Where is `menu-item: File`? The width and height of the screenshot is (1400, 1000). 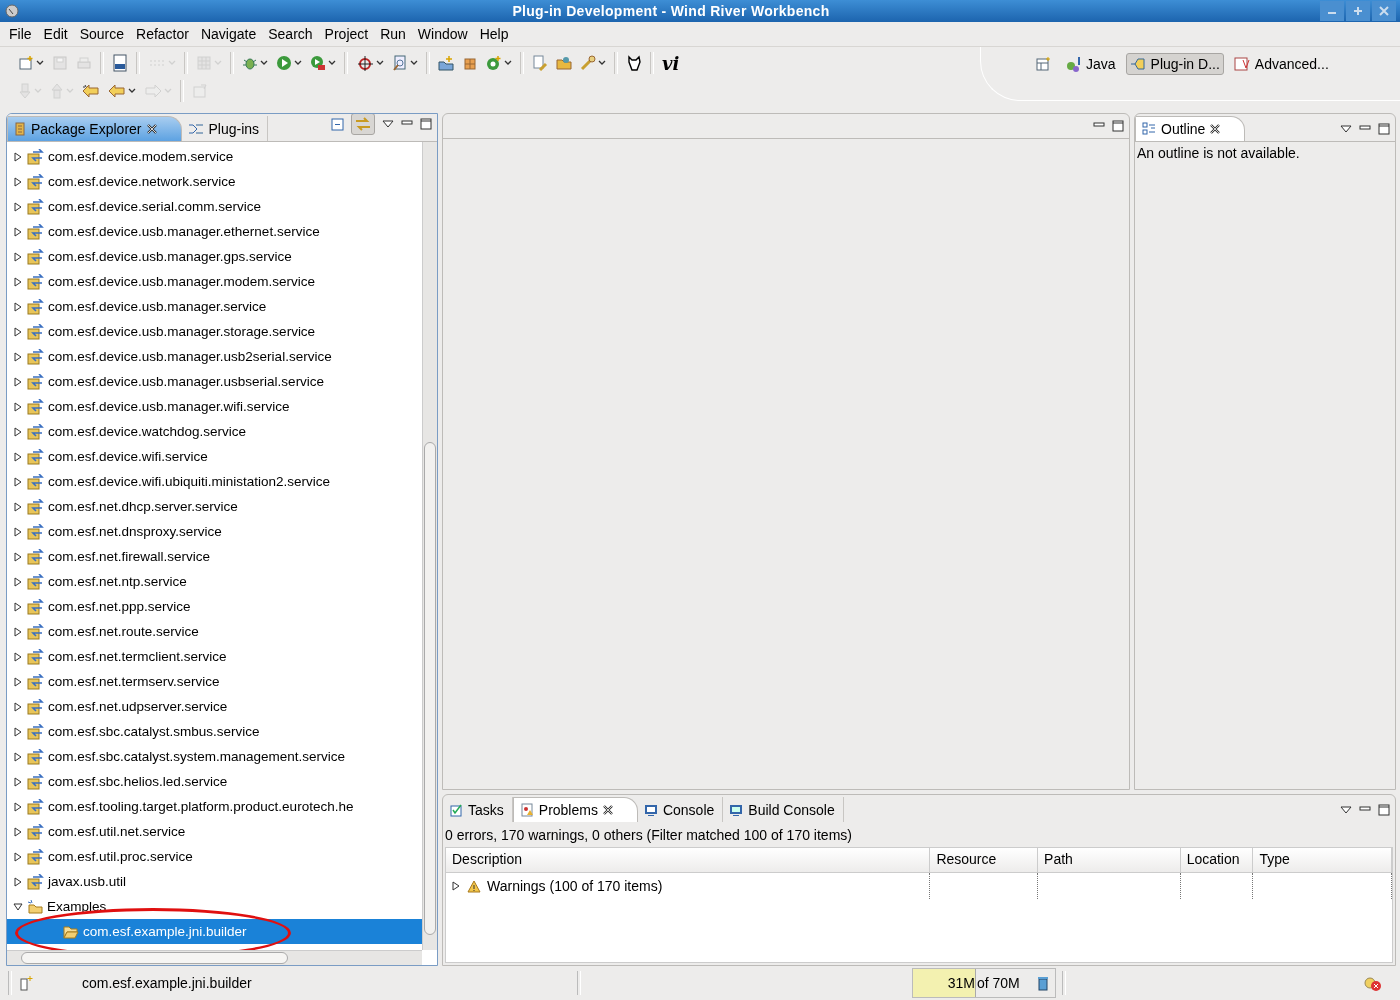 menu-item: File is located at coordinates (20, 34).